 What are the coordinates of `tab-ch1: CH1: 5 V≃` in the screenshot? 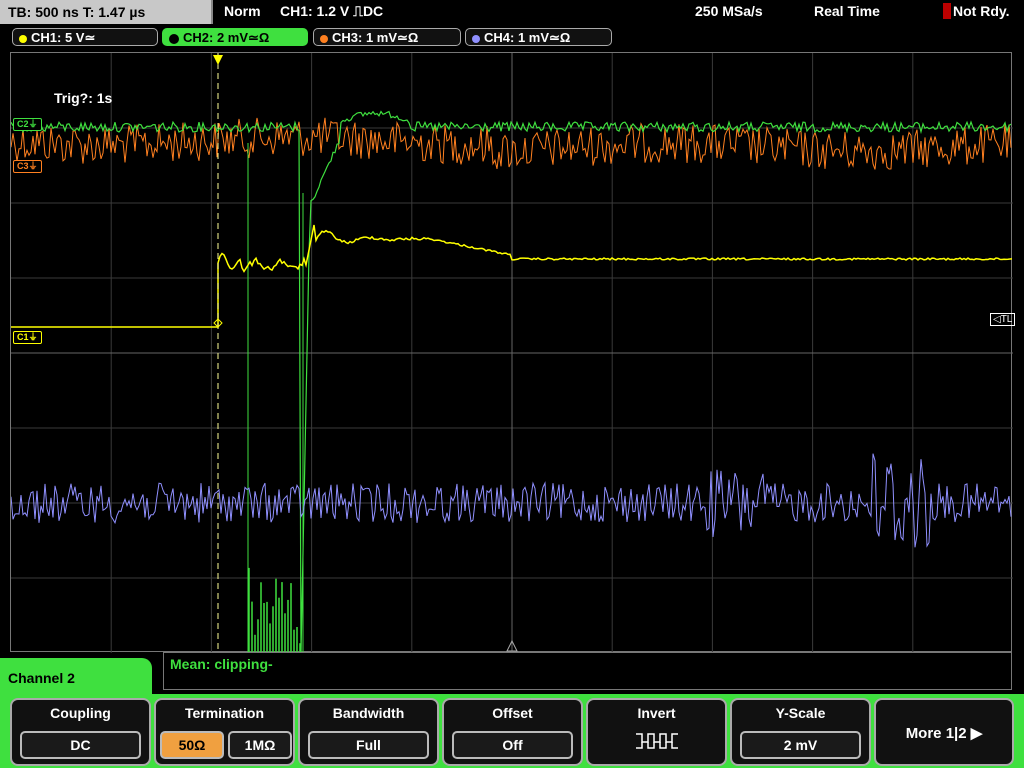 It's located at (85, 37).